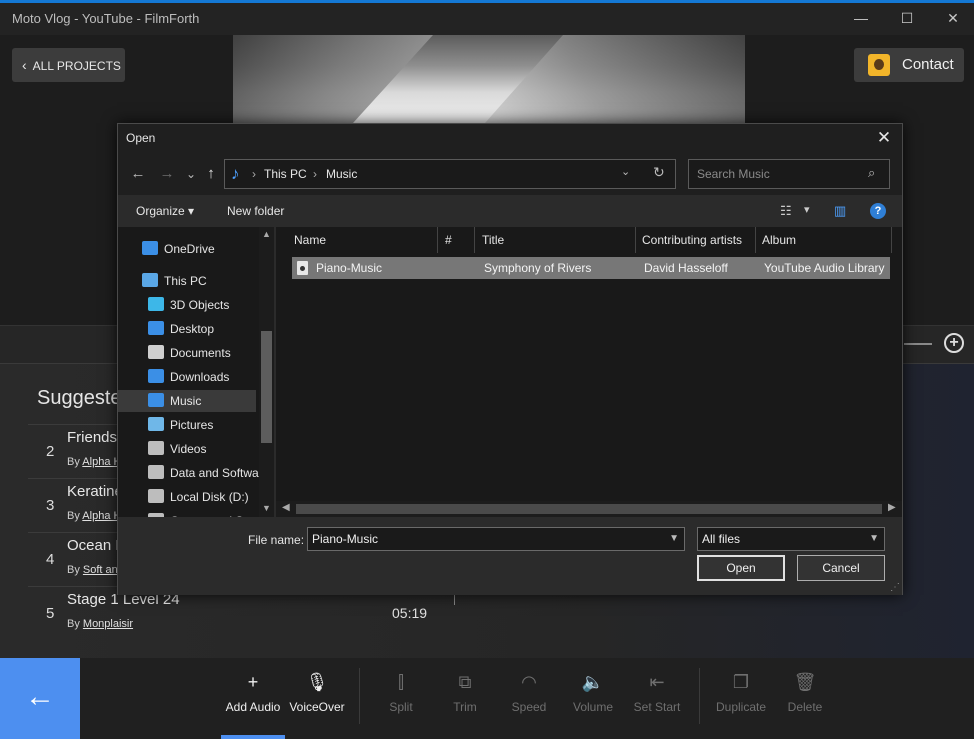  I want to click on contact-button: Contact, so click(909, 65).